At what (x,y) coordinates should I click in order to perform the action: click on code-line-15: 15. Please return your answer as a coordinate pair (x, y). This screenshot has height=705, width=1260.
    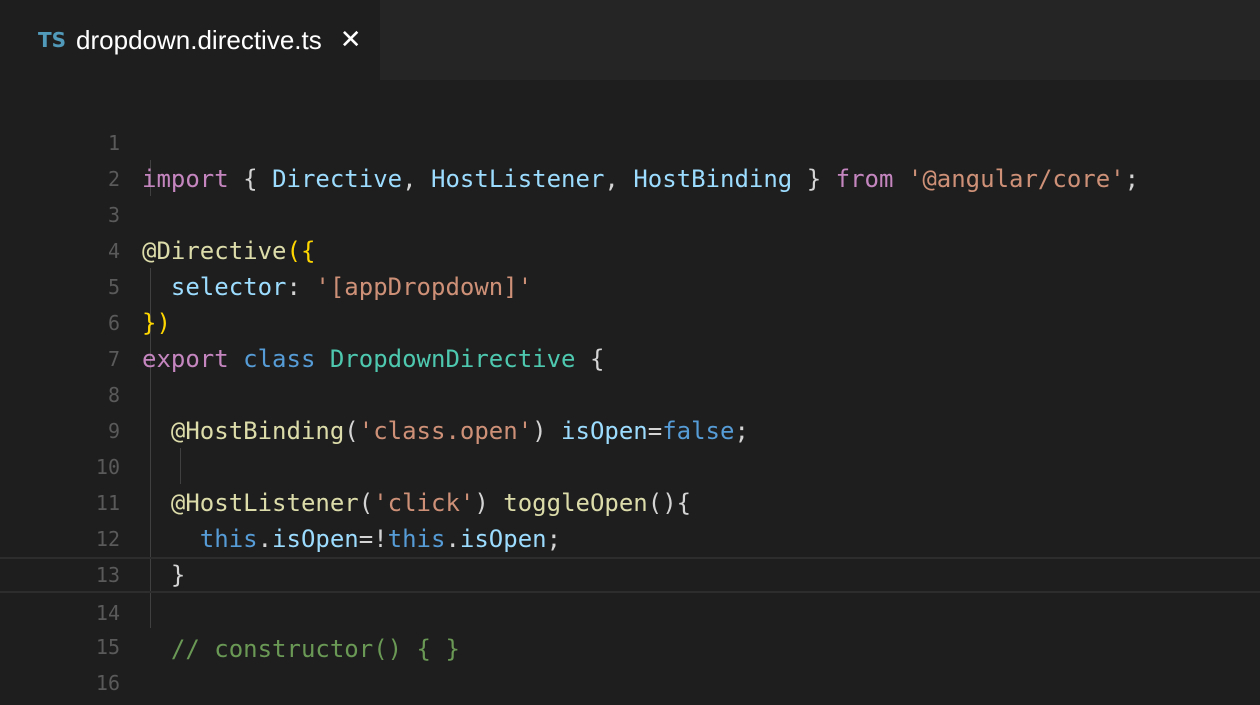
    Looking at the image, I should click on (630, 626).